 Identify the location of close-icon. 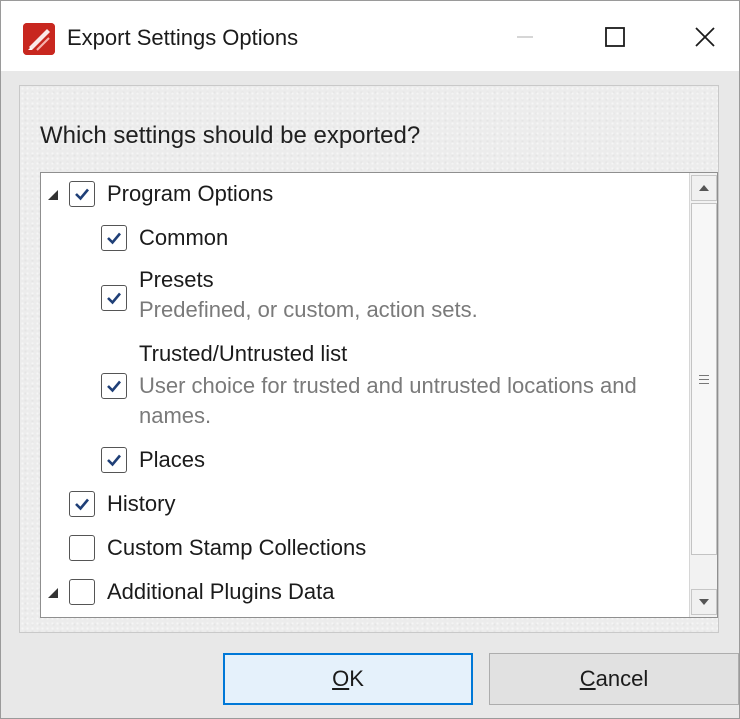
(705, 37).